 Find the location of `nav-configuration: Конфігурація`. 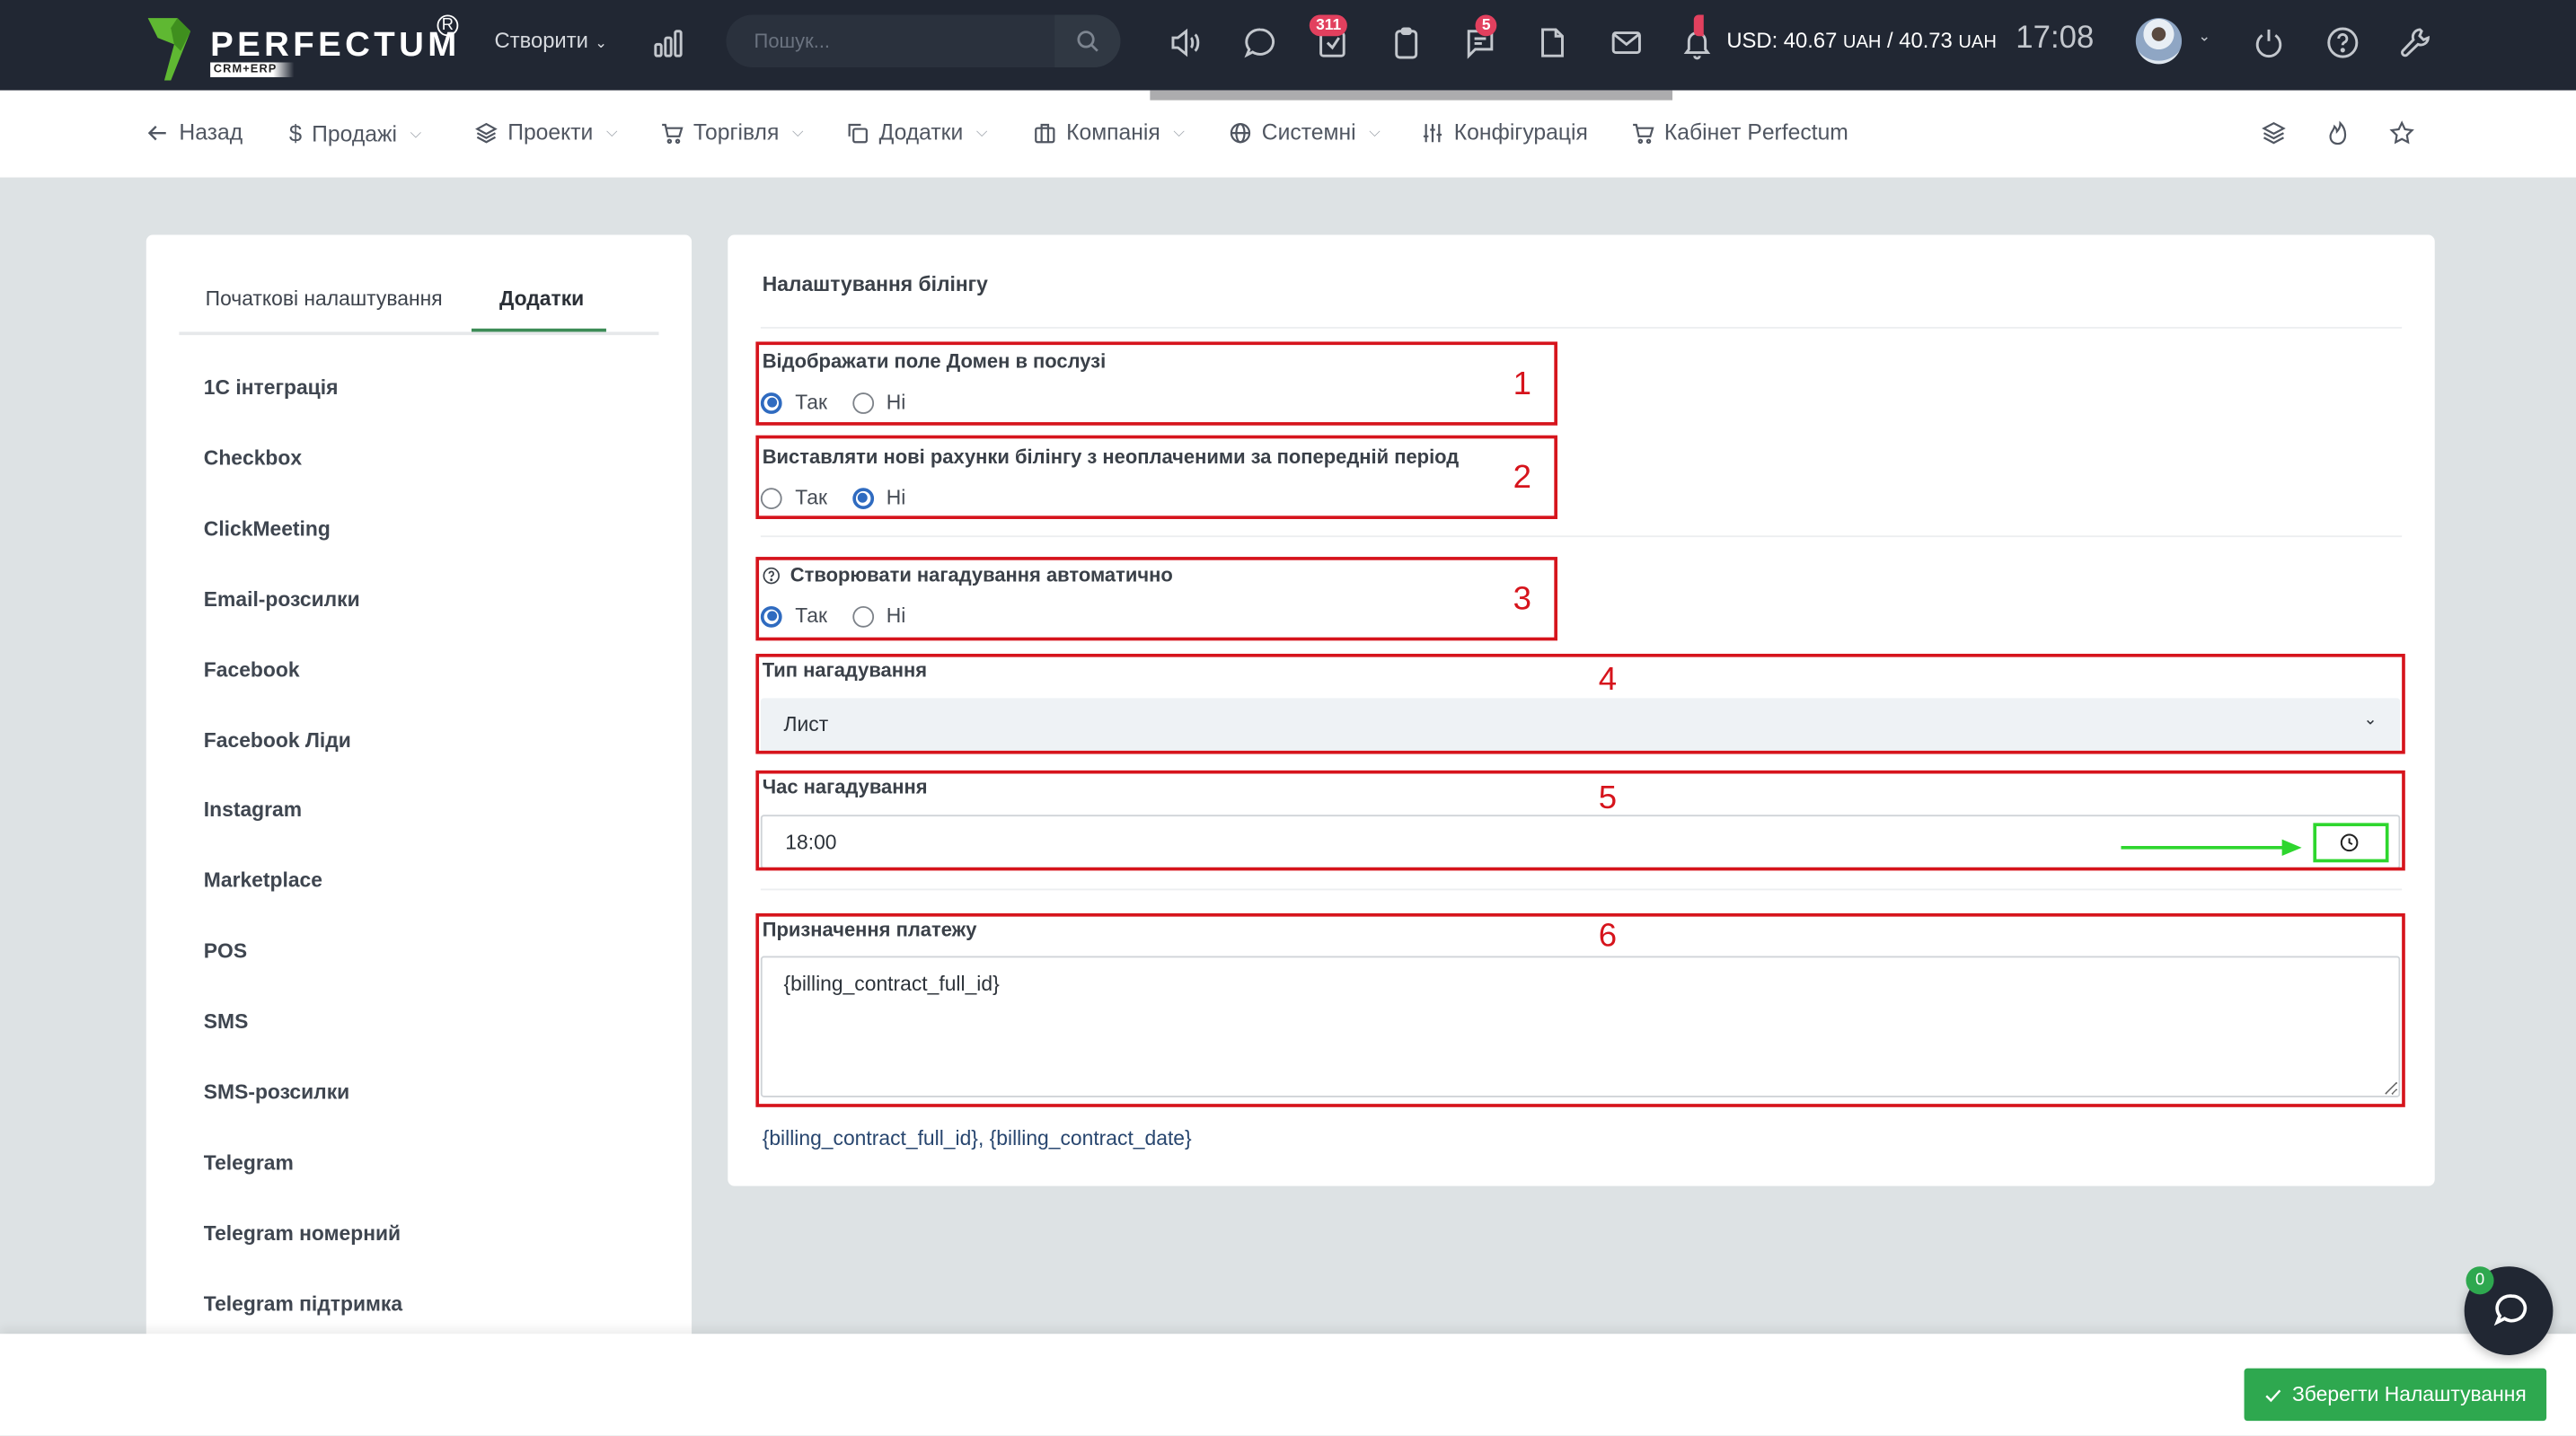

nav-configuration: Конфігурація is located at coordinates (1504, 132).